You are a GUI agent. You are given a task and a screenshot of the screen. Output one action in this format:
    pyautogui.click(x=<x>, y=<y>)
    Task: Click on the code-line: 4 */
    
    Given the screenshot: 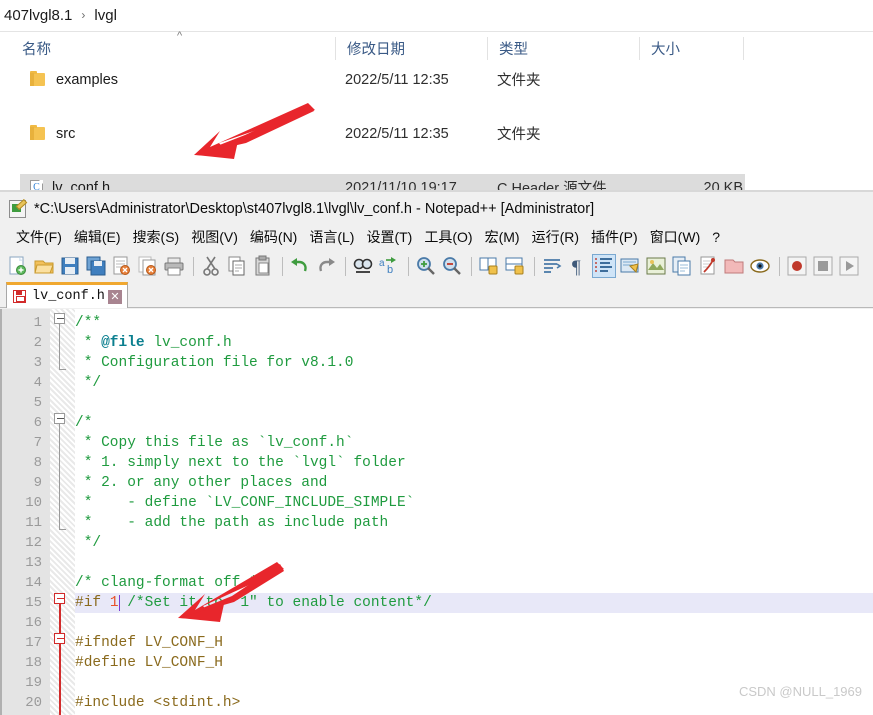 What is the action you would take?
    pyautogui.click(x=437, y=383)
    